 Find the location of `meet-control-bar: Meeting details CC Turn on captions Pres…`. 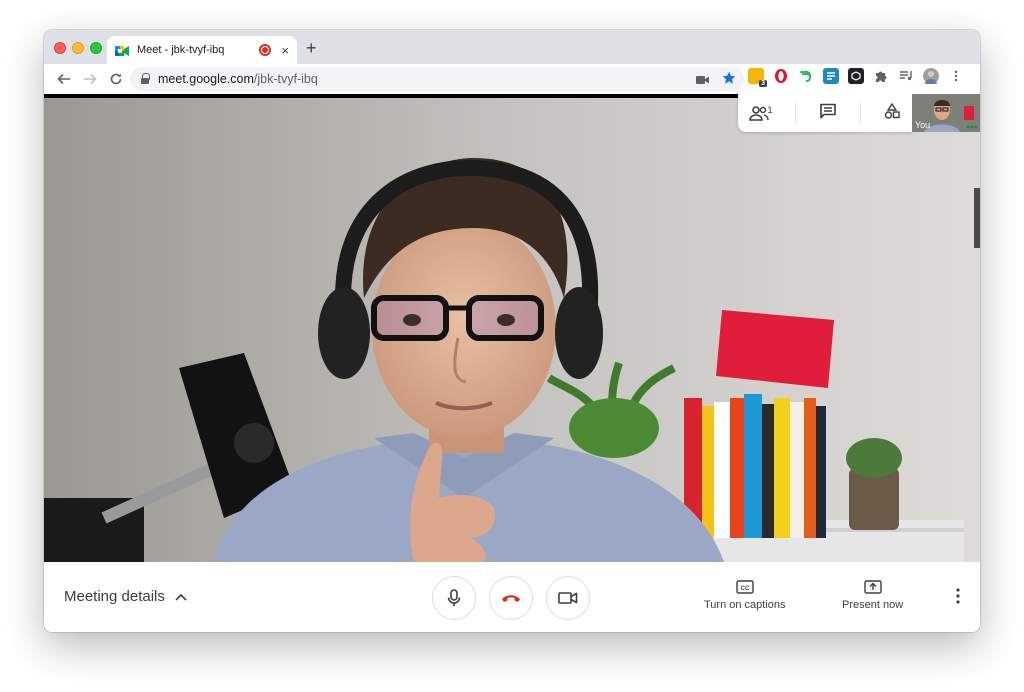

meet-control-bar: Meeting details CC Turn on captions Pres… is located at coordinates (512, 597).